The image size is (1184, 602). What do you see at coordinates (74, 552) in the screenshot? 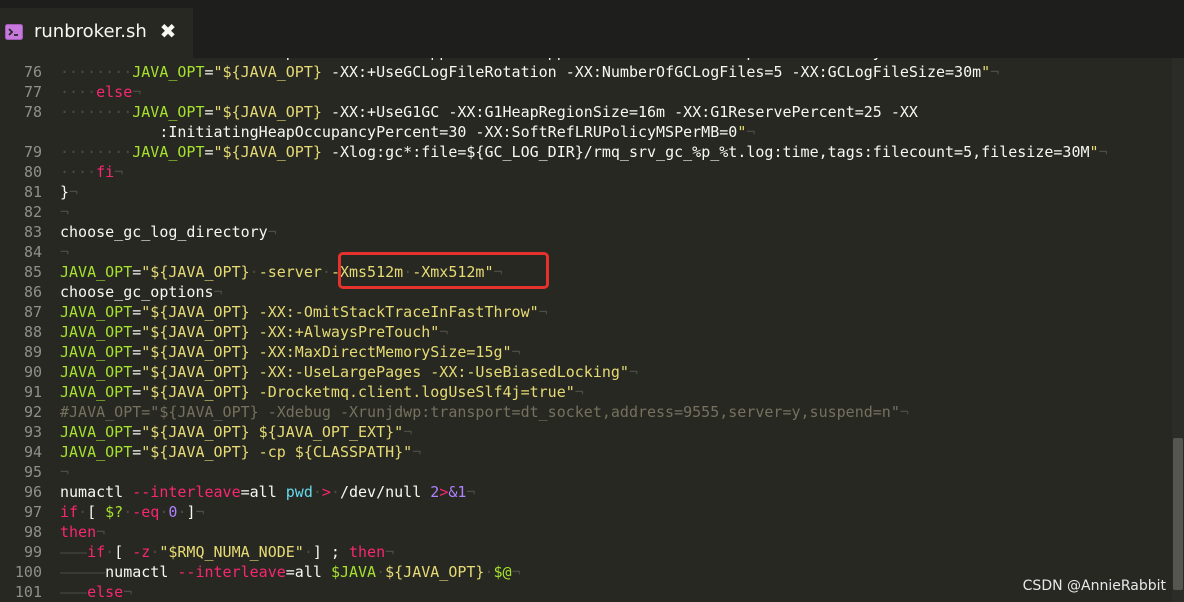
I see `code-token: ———` at bounding box center [74, 552].